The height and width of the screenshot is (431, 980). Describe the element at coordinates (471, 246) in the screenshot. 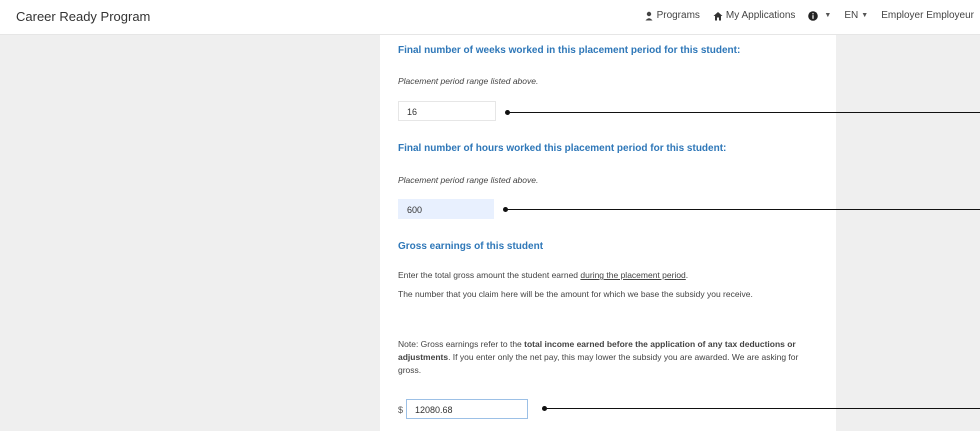

I see `earnings-title: Gross earnings of this student` at that location.